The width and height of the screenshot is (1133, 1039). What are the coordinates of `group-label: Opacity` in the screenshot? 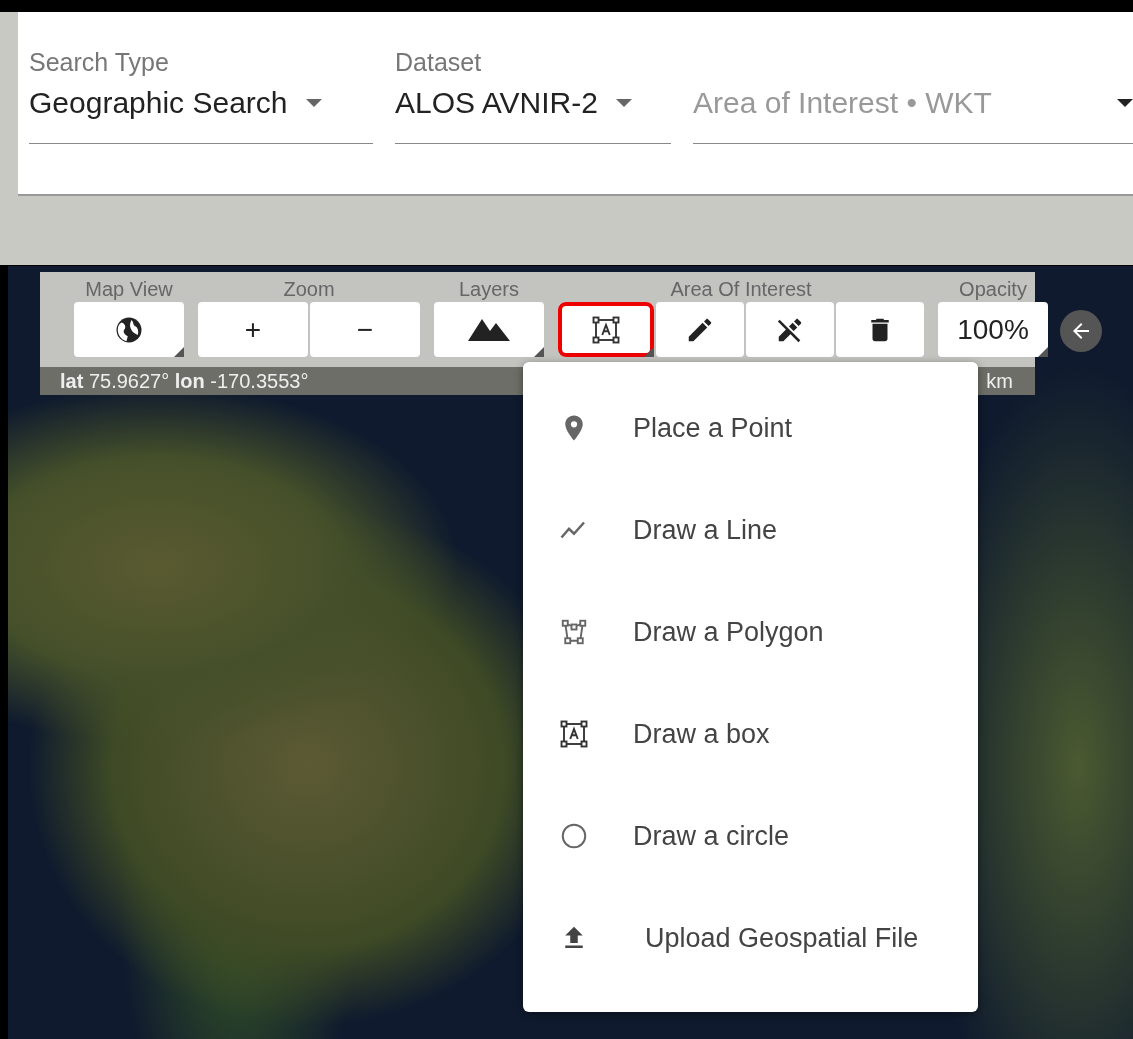 It's located at (993, 290).